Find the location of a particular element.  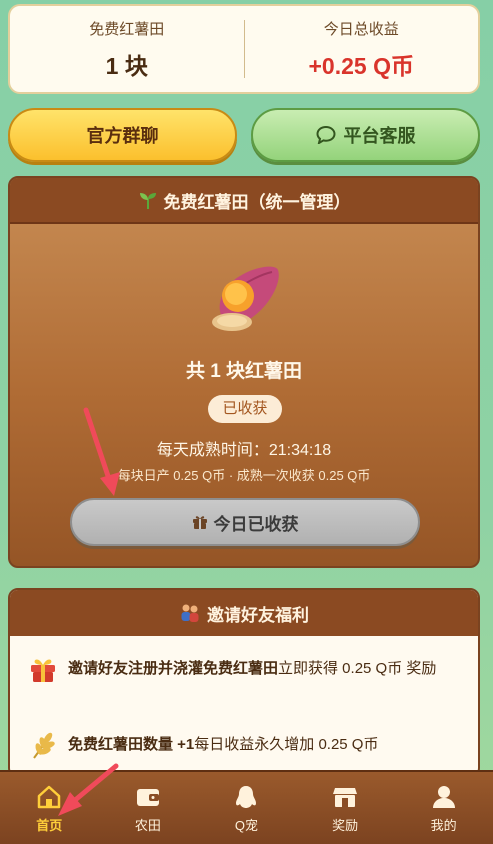

perk-text: 邀请好友注册并浇灌免费红薯田立即获得 0.25 Q币 奖励 is located at coordinates (268, 669).